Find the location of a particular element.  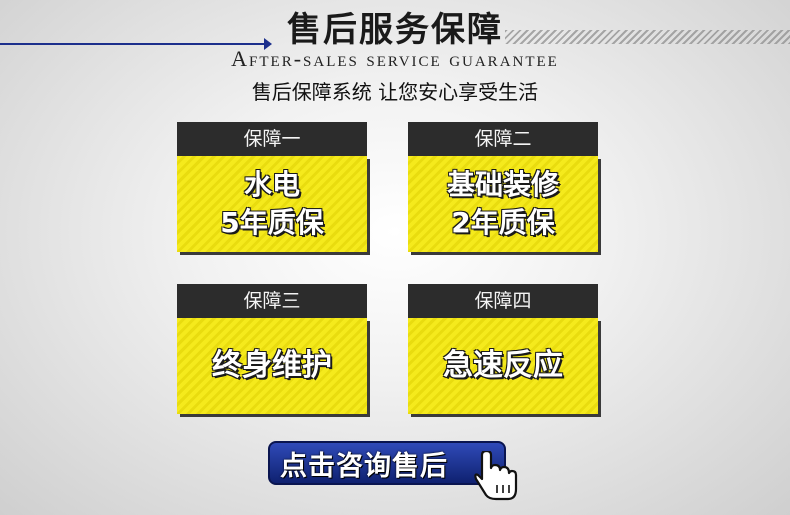

guarantee-card-4: 保障四 急速反应 is located at coordinates (504, 349).